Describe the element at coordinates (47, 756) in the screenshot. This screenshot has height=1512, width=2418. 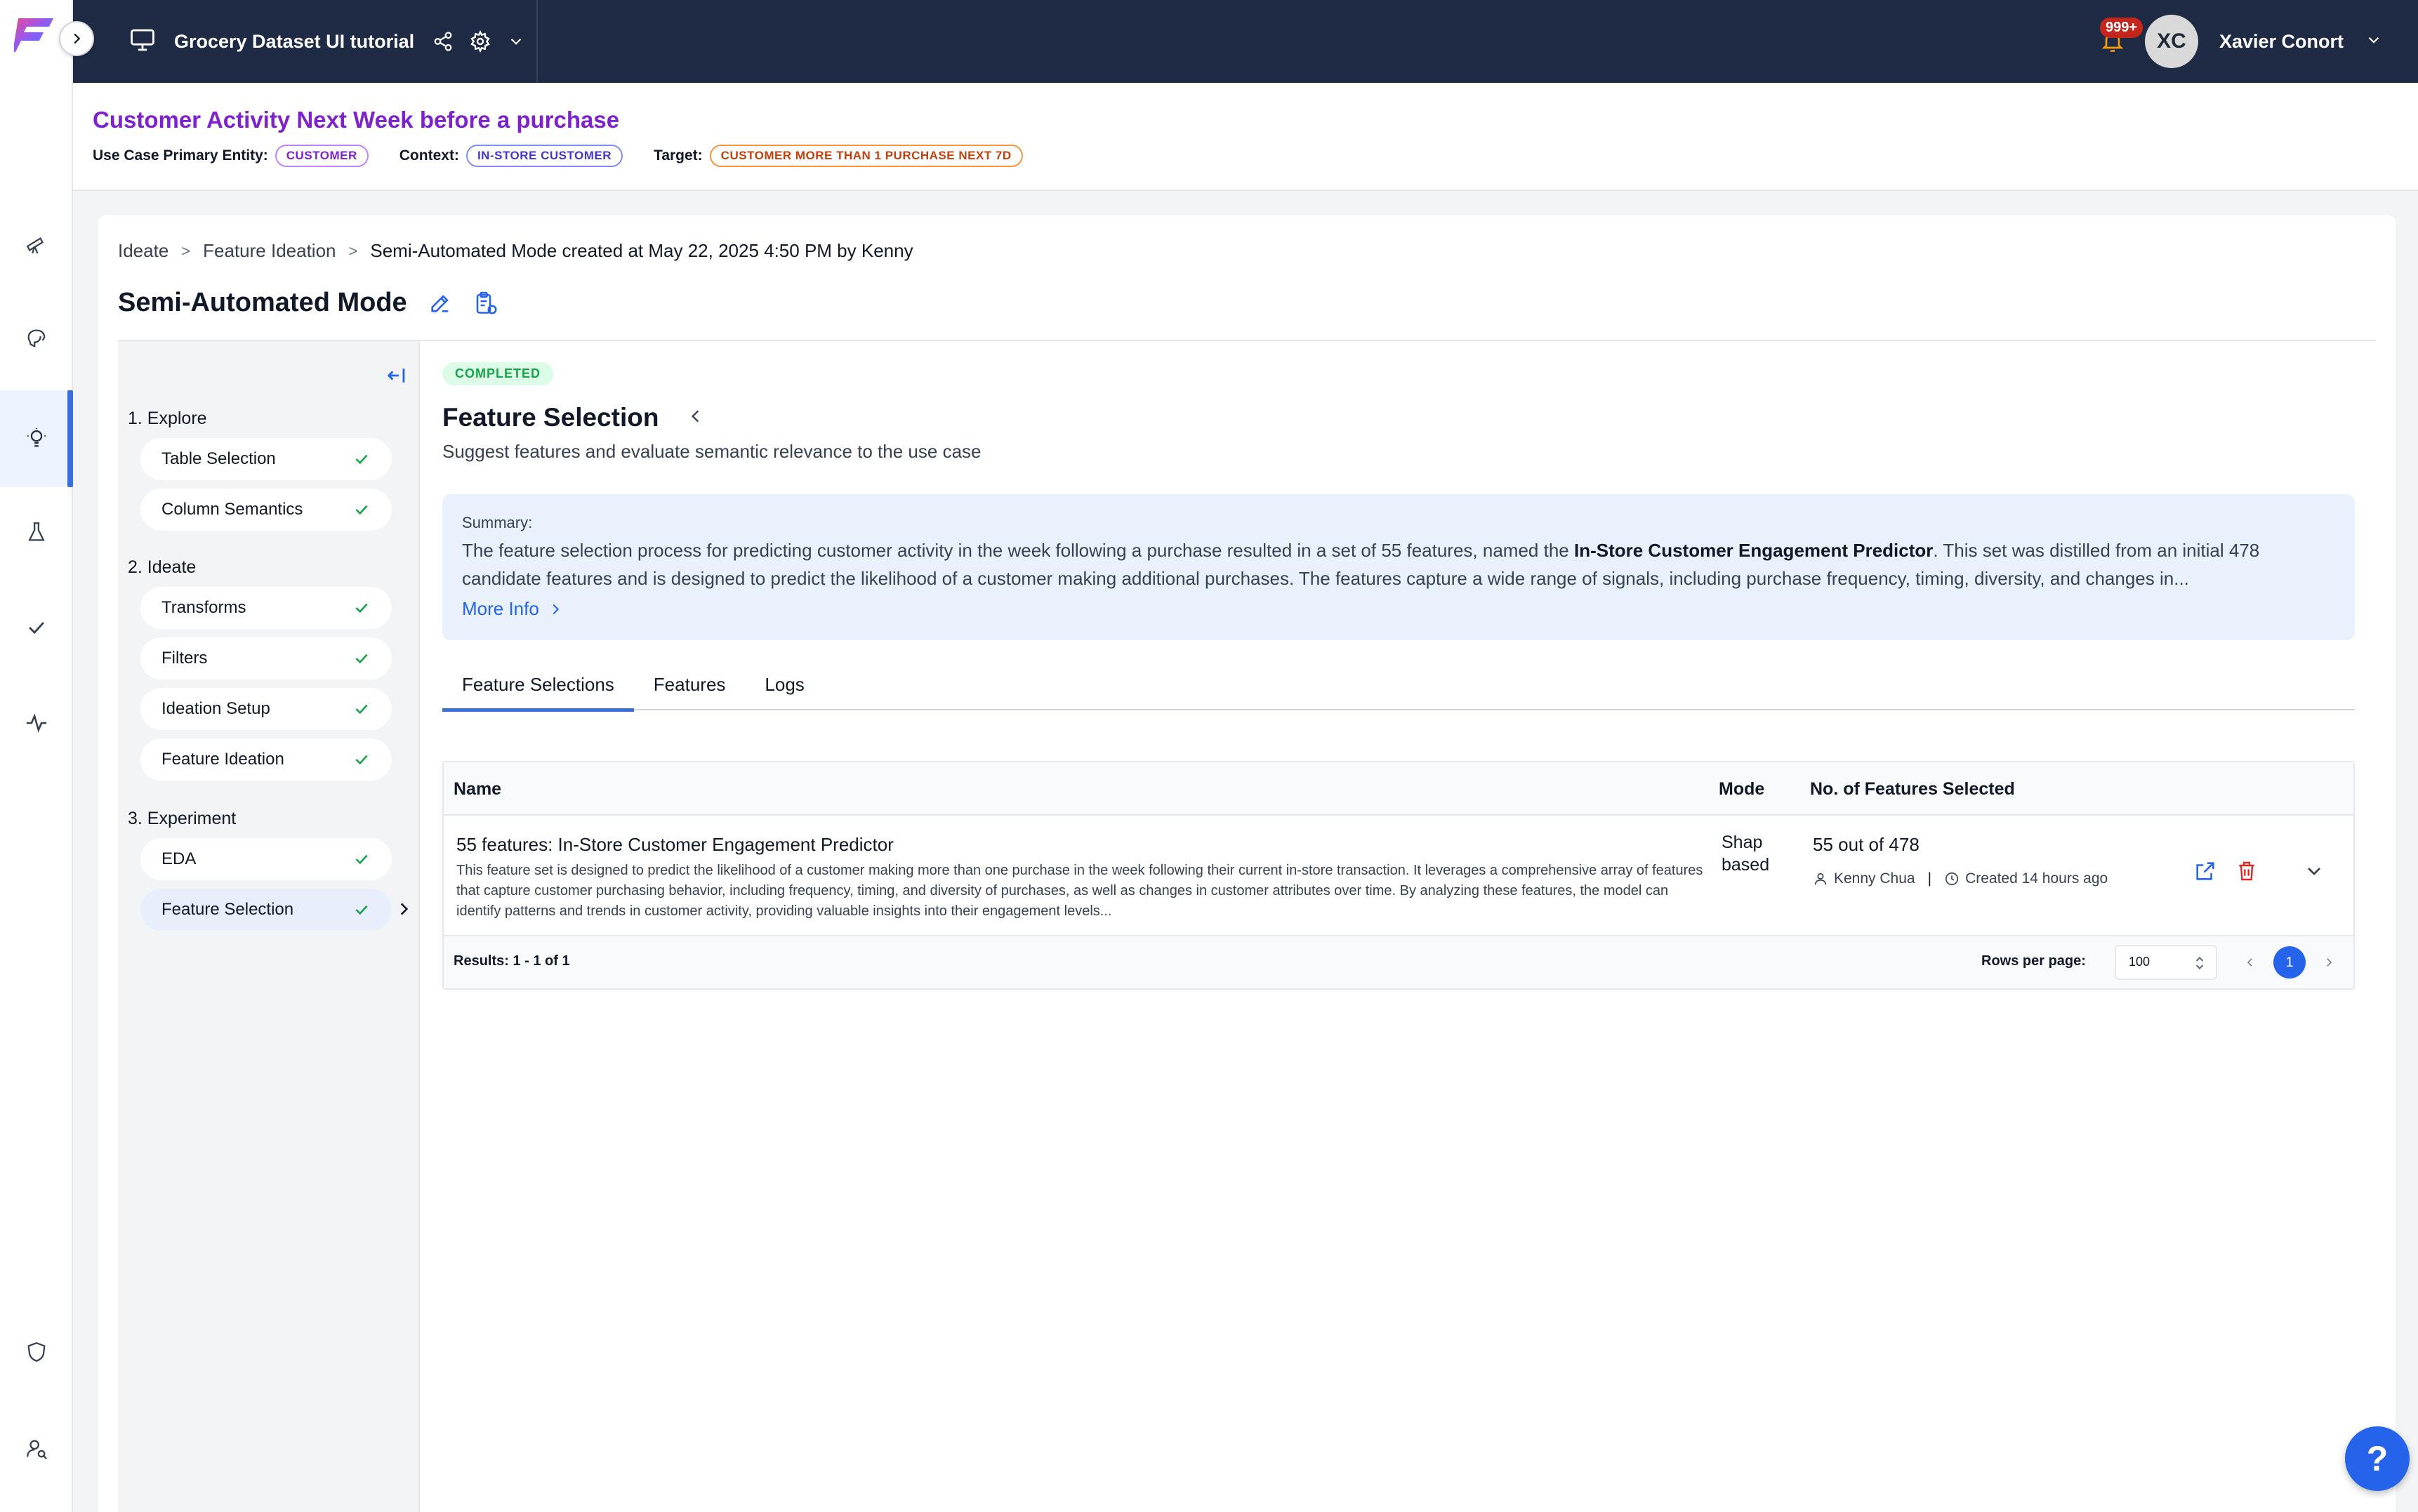
I see `left-nav-rail` at that location.